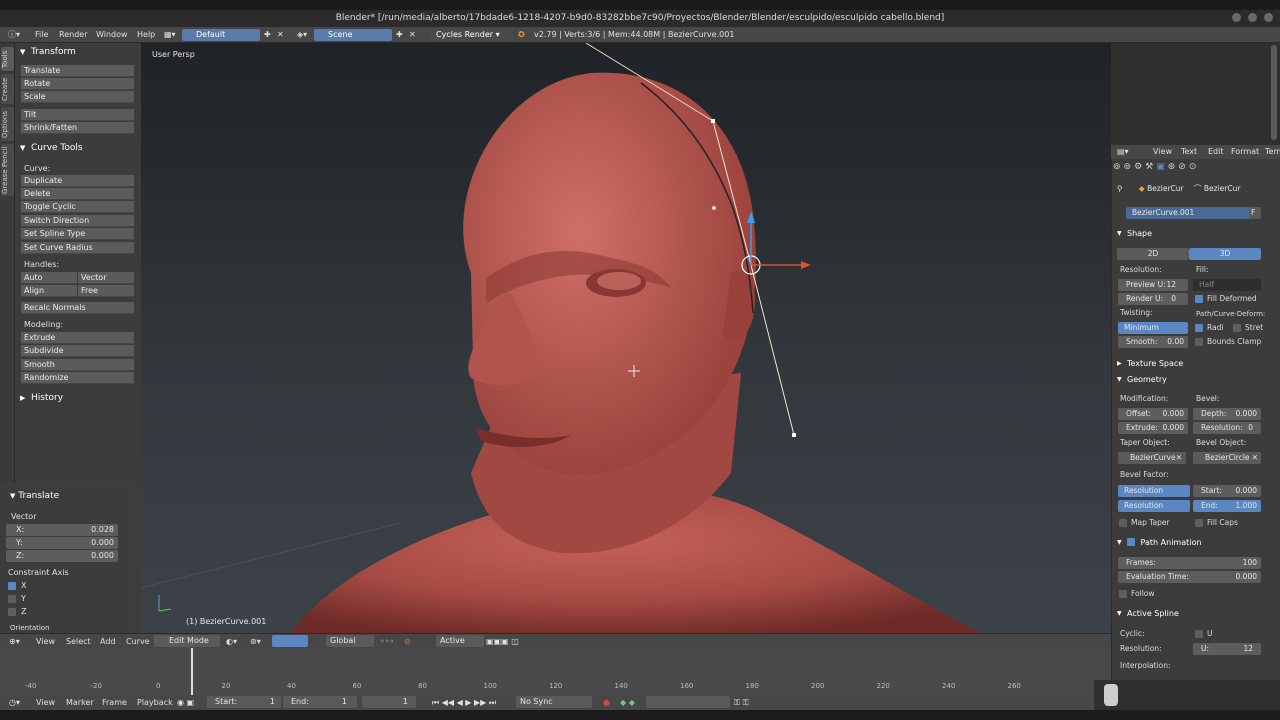  I want to click on view3d-editor-icon: ⊕▾, so click(14, 641).